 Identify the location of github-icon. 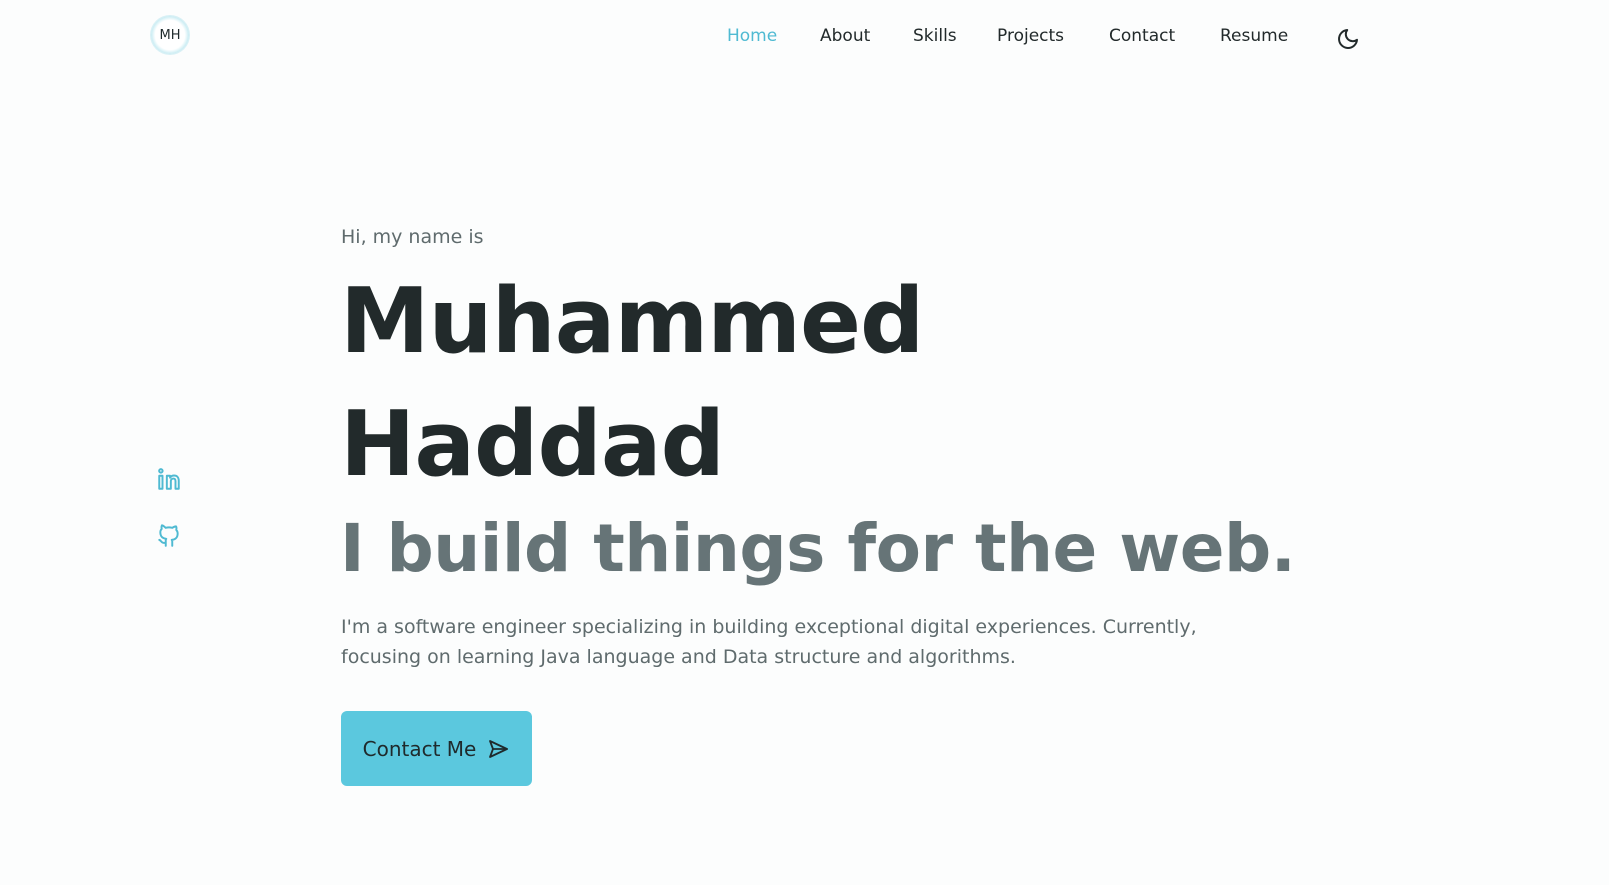
(168, 535).